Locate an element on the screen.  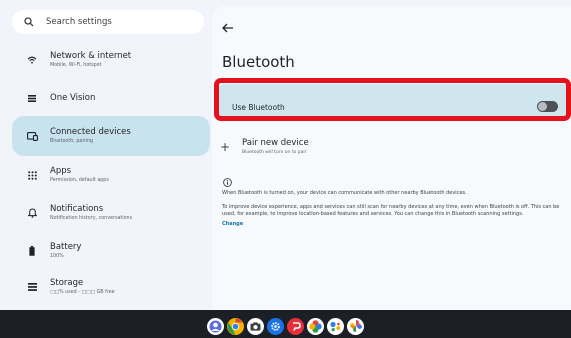
sidebar-item-title: Apps is located at coordinates (61, 170).